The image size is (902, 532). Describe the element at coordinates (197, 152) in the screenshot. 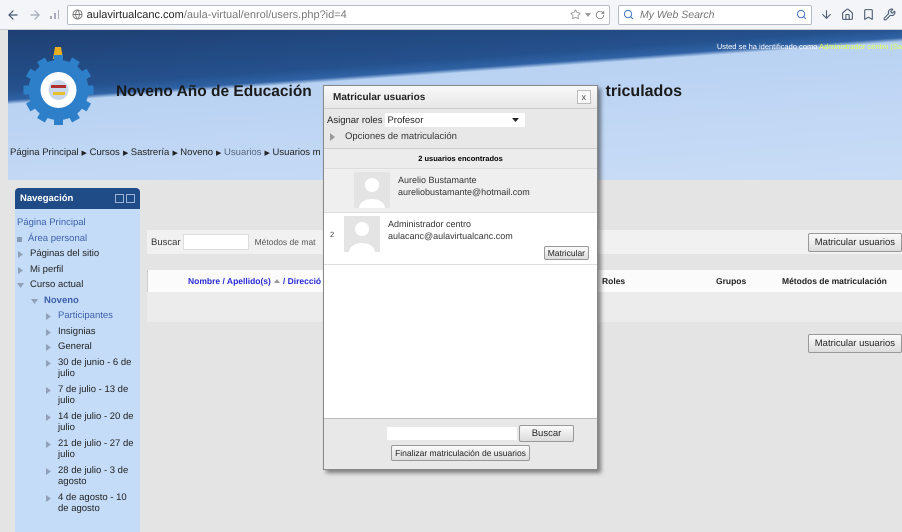

I see `breadcrumb-item: Noveno` at that location.